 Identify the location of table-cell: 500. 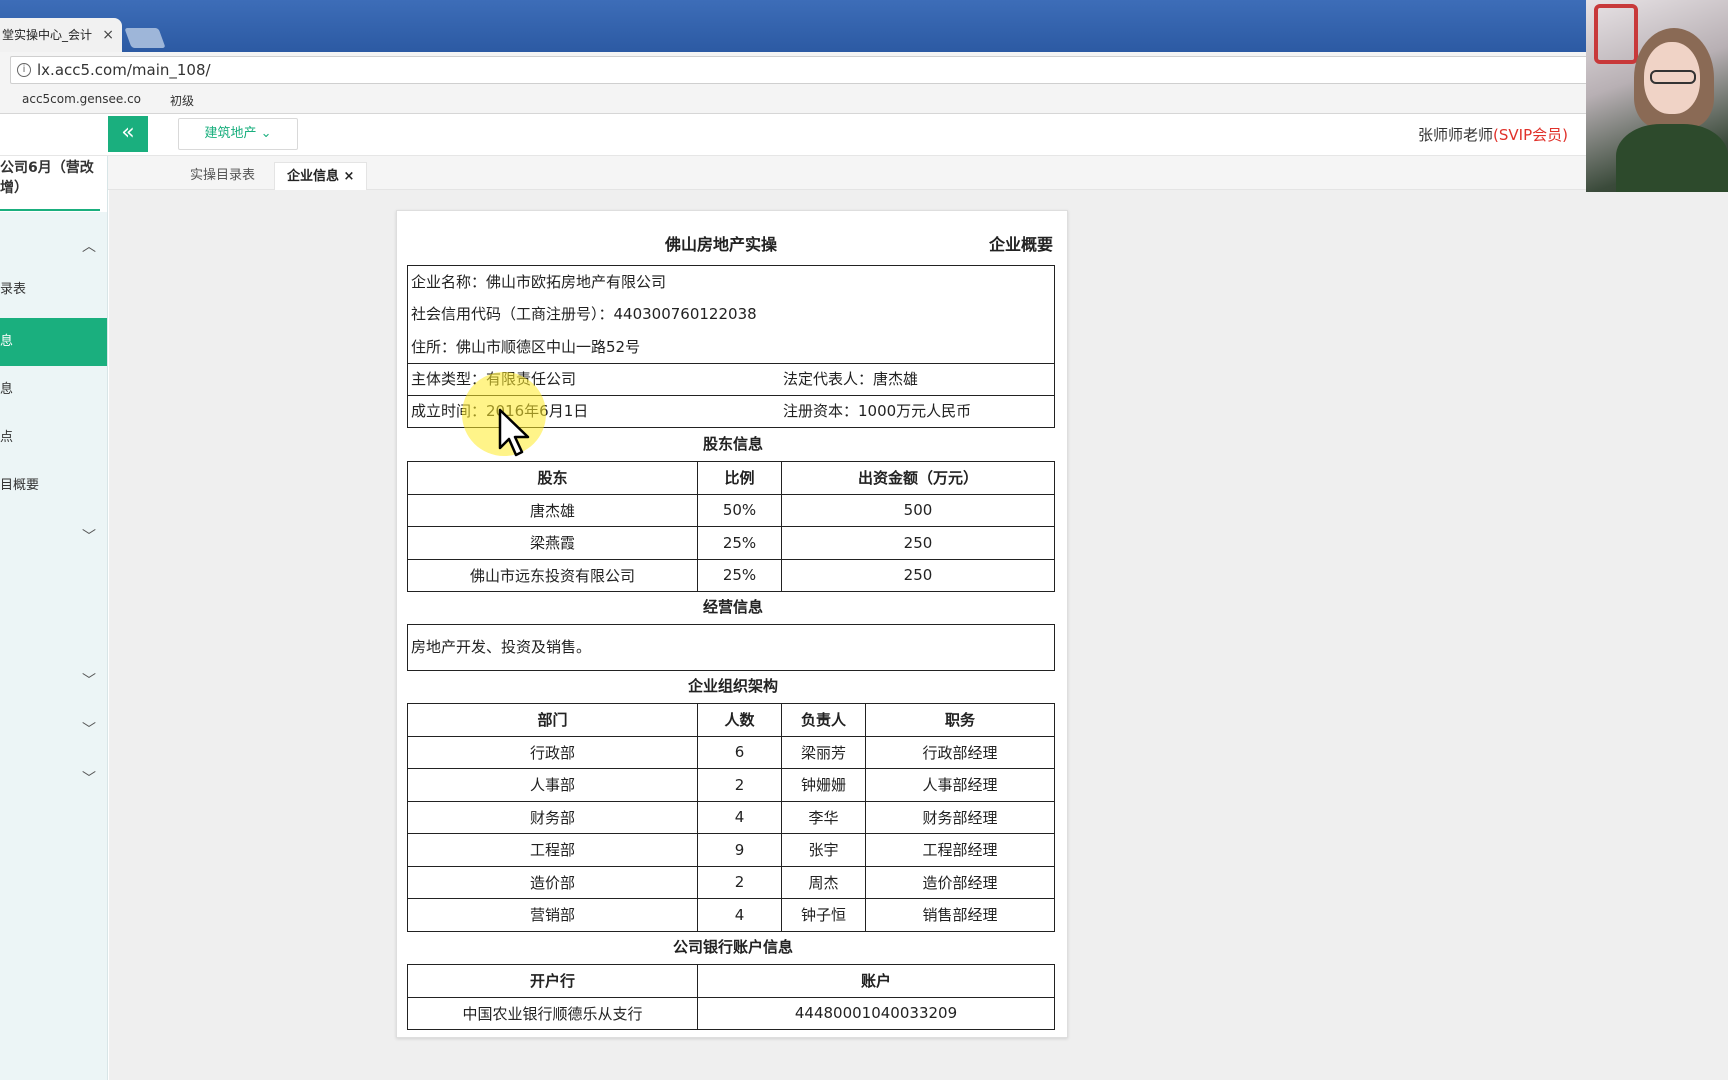
(918, 510).